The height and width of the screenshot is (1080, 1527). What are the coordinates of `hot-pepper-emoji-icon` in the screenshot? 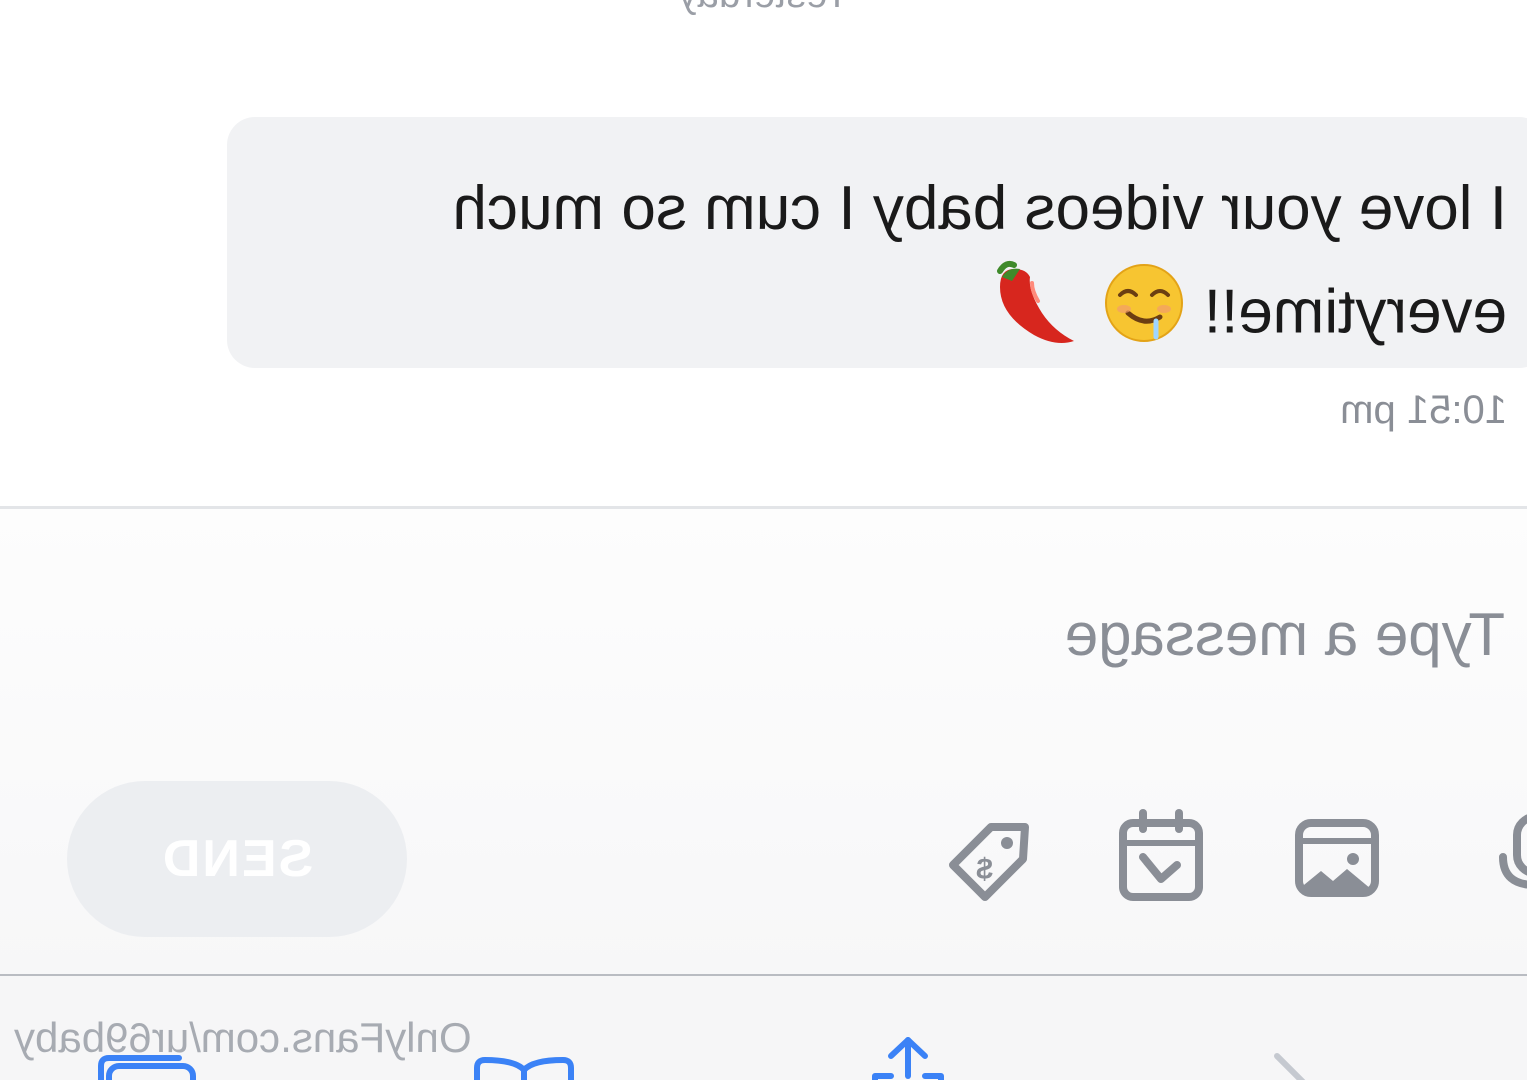 It's located at (1036, 316).